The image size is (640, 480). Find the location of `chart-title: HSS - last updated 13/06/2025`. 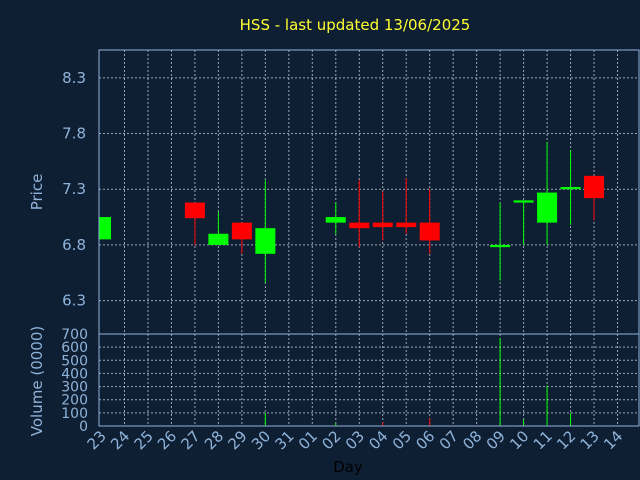

chart-title: HSS - last updated 13/06/2025 is located at coordinates (355, 25).